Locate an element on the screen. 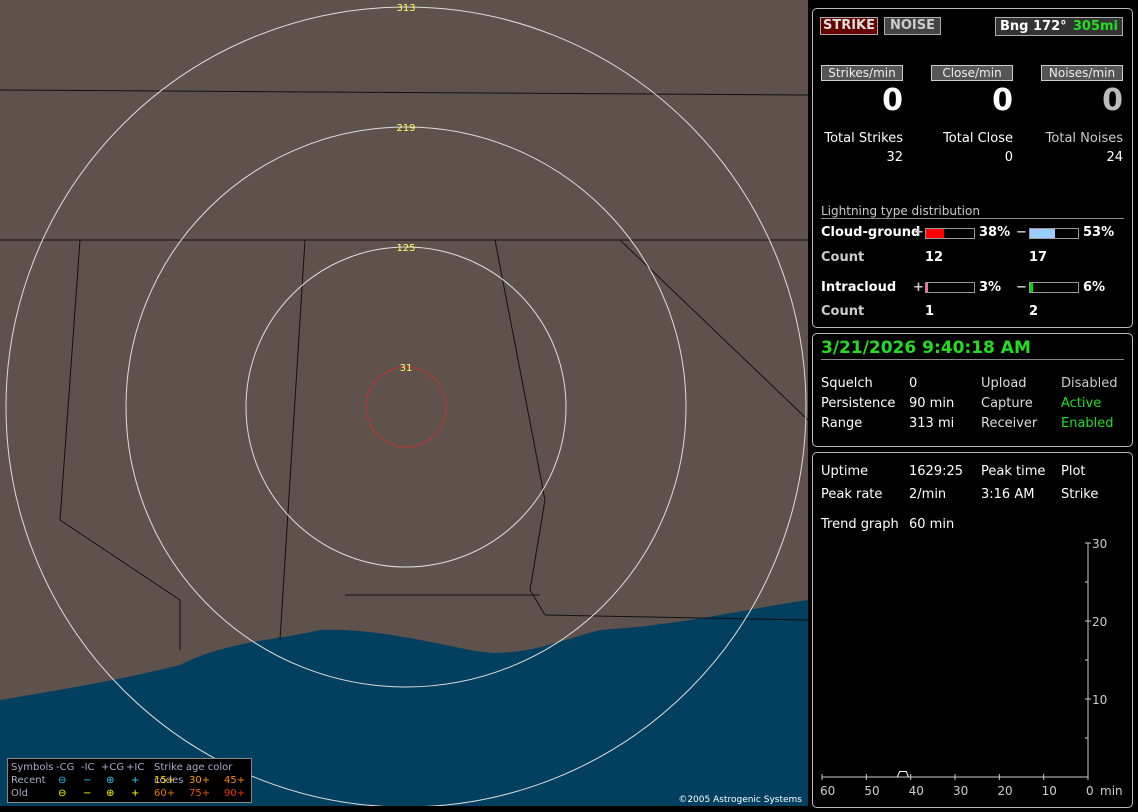  neg-ic-recent-icon: − is located at coordinates (87, 780).